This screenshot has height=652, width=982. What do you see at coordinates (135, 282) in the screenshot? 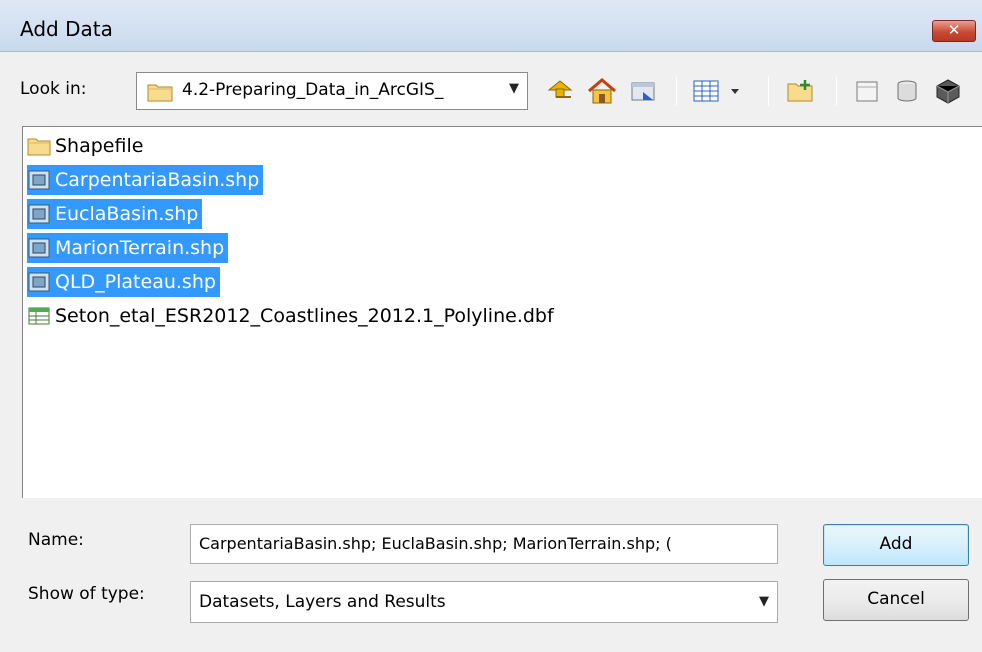
I see `list-item-label: QLD_Plateau.shp` at bounding box center [135, 282].